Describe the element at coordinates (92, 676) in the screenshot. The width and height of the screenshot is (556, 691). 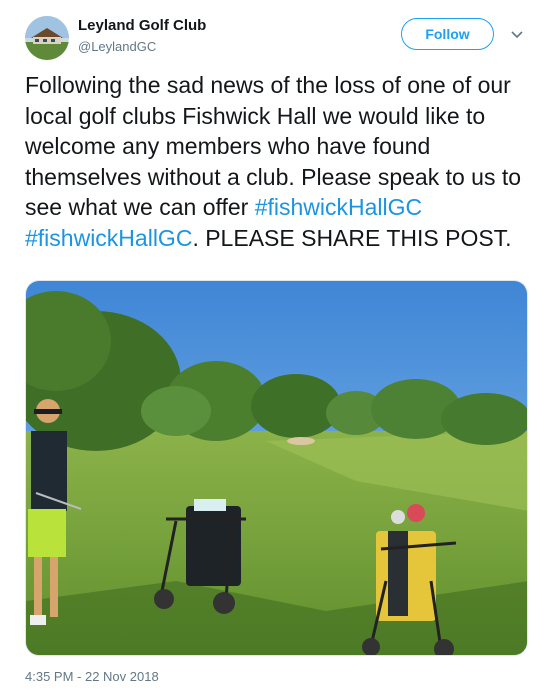
I see `tweet-timestamp: 4:35 PM - 22 Nov 2018` at that location.